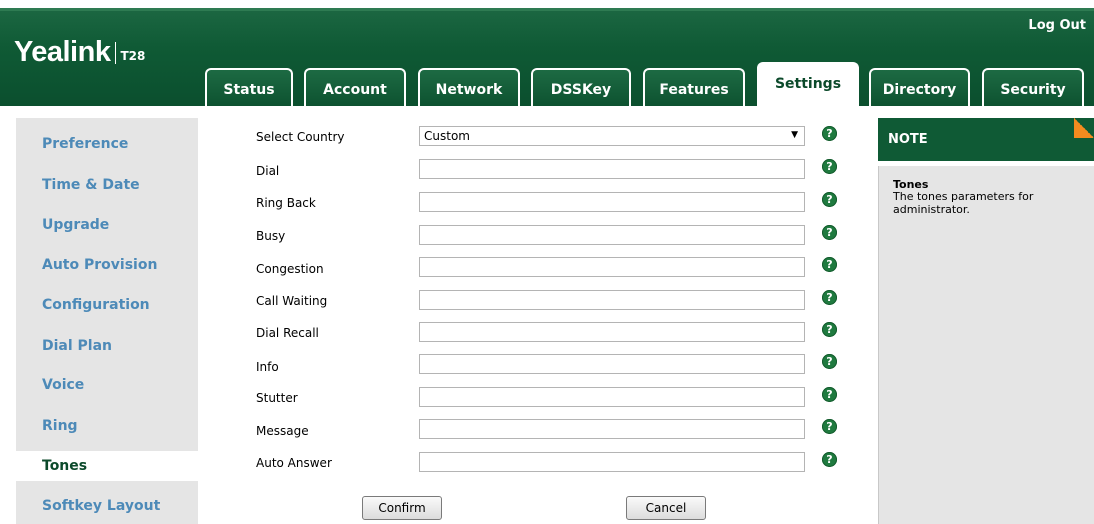 The image size is (1094, 524). I want to click on confirm-button: Confirm, so click(402, 508).